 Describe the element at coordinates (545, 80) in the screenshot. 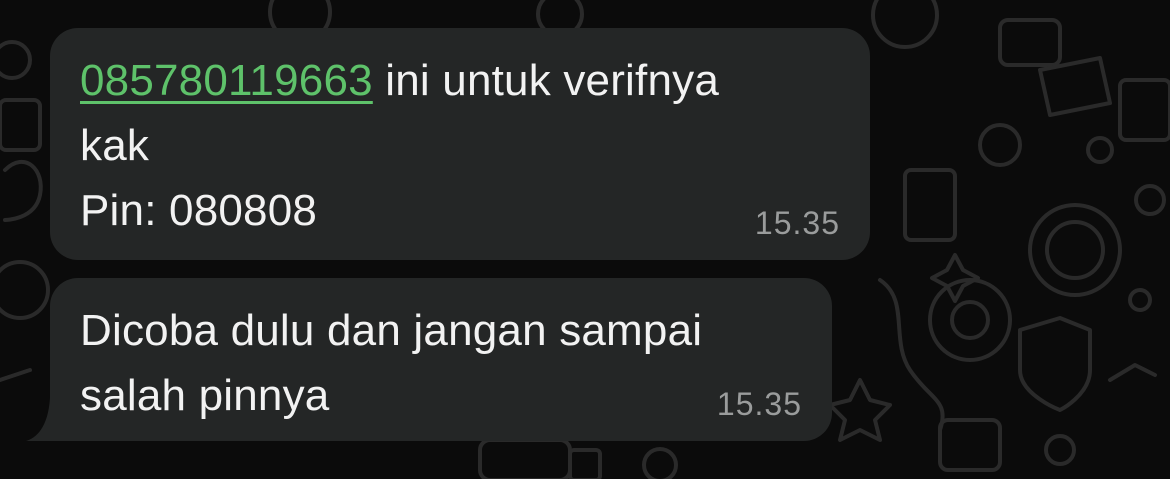

I see `message-line: ini untuk verifnya` at that location.